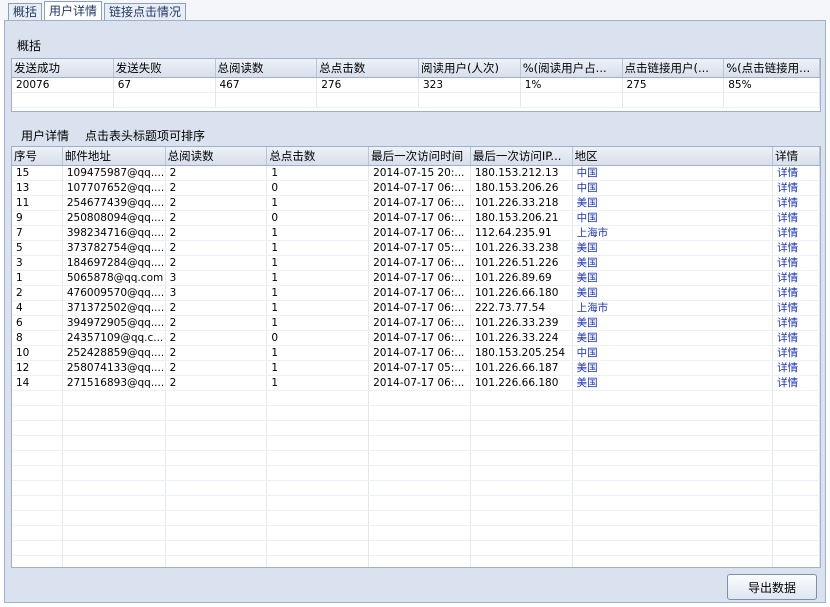 The height and width of the screenshot is (607, 830). What do you see at coordinates (114, 278) in the screenshot?
I see `table-cell: 5065878@qq.com` at bounding box center [114, 278].